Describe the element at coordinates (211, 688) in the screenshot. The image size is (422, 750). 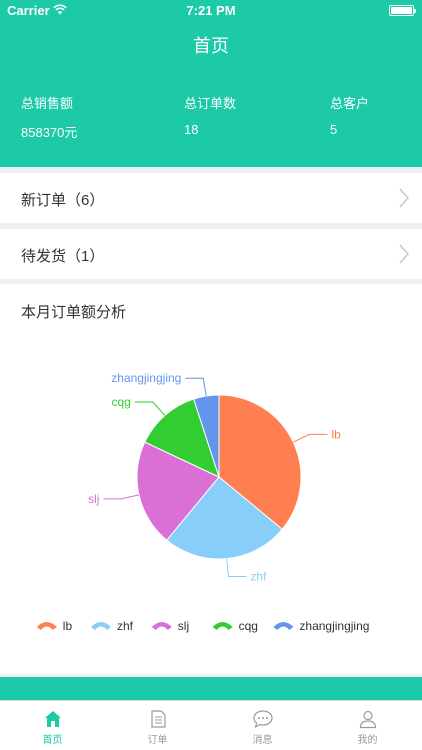
I see `bottom-strip` at that location.